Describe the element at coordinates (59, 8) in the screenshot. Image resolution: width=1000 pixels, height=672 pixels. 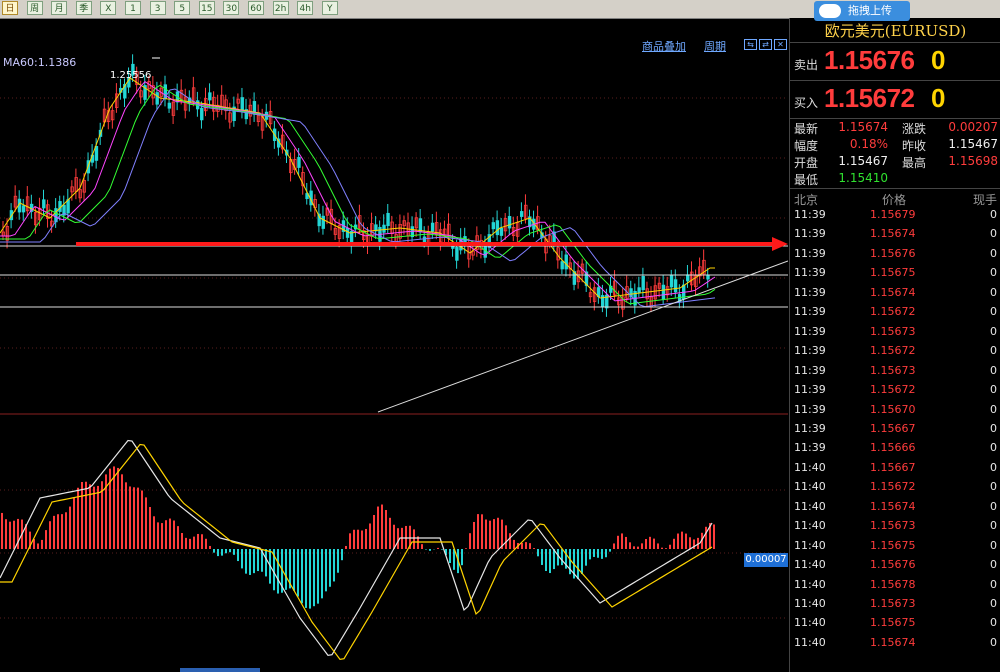
I see `period-button: 月` at that location.